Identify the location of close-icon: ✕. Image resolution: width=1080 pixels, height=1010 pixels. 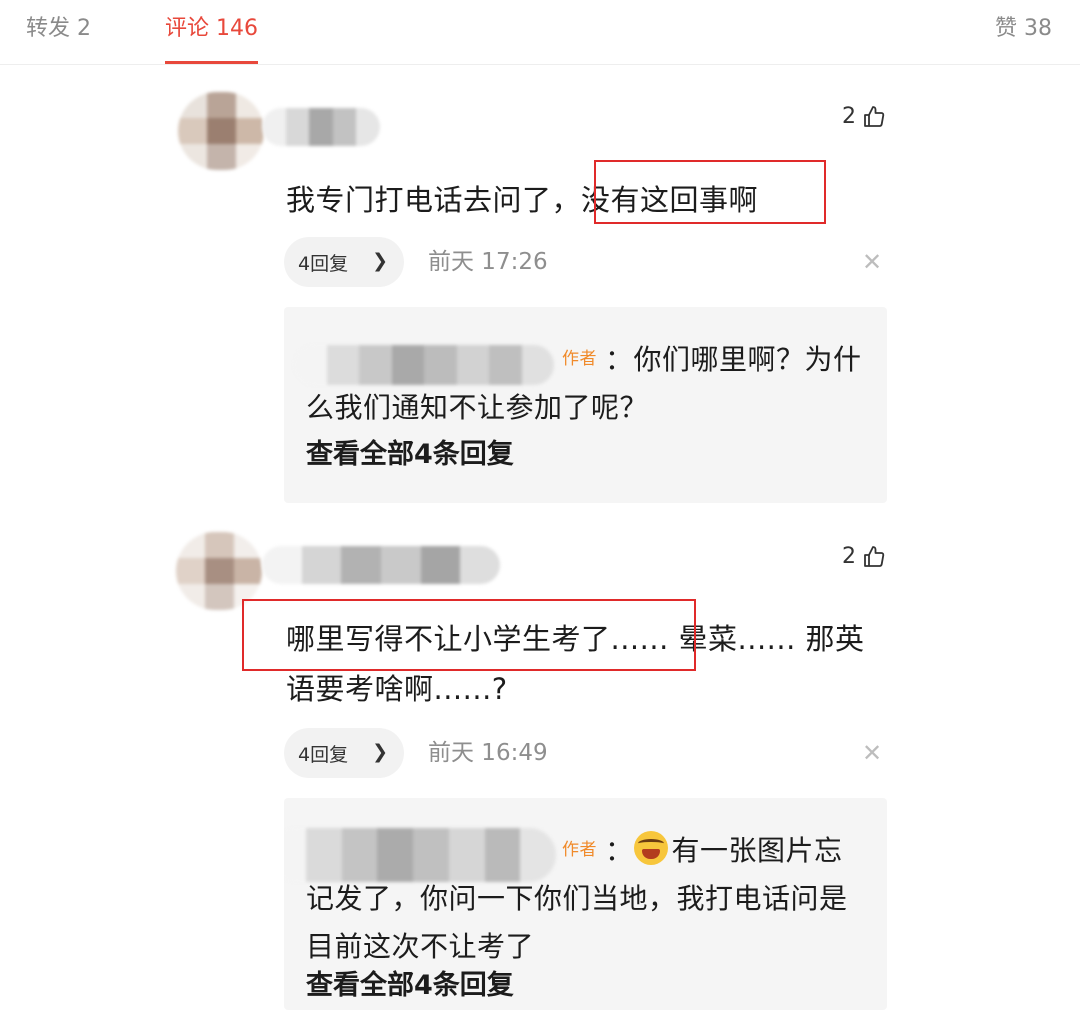
(872, 753).